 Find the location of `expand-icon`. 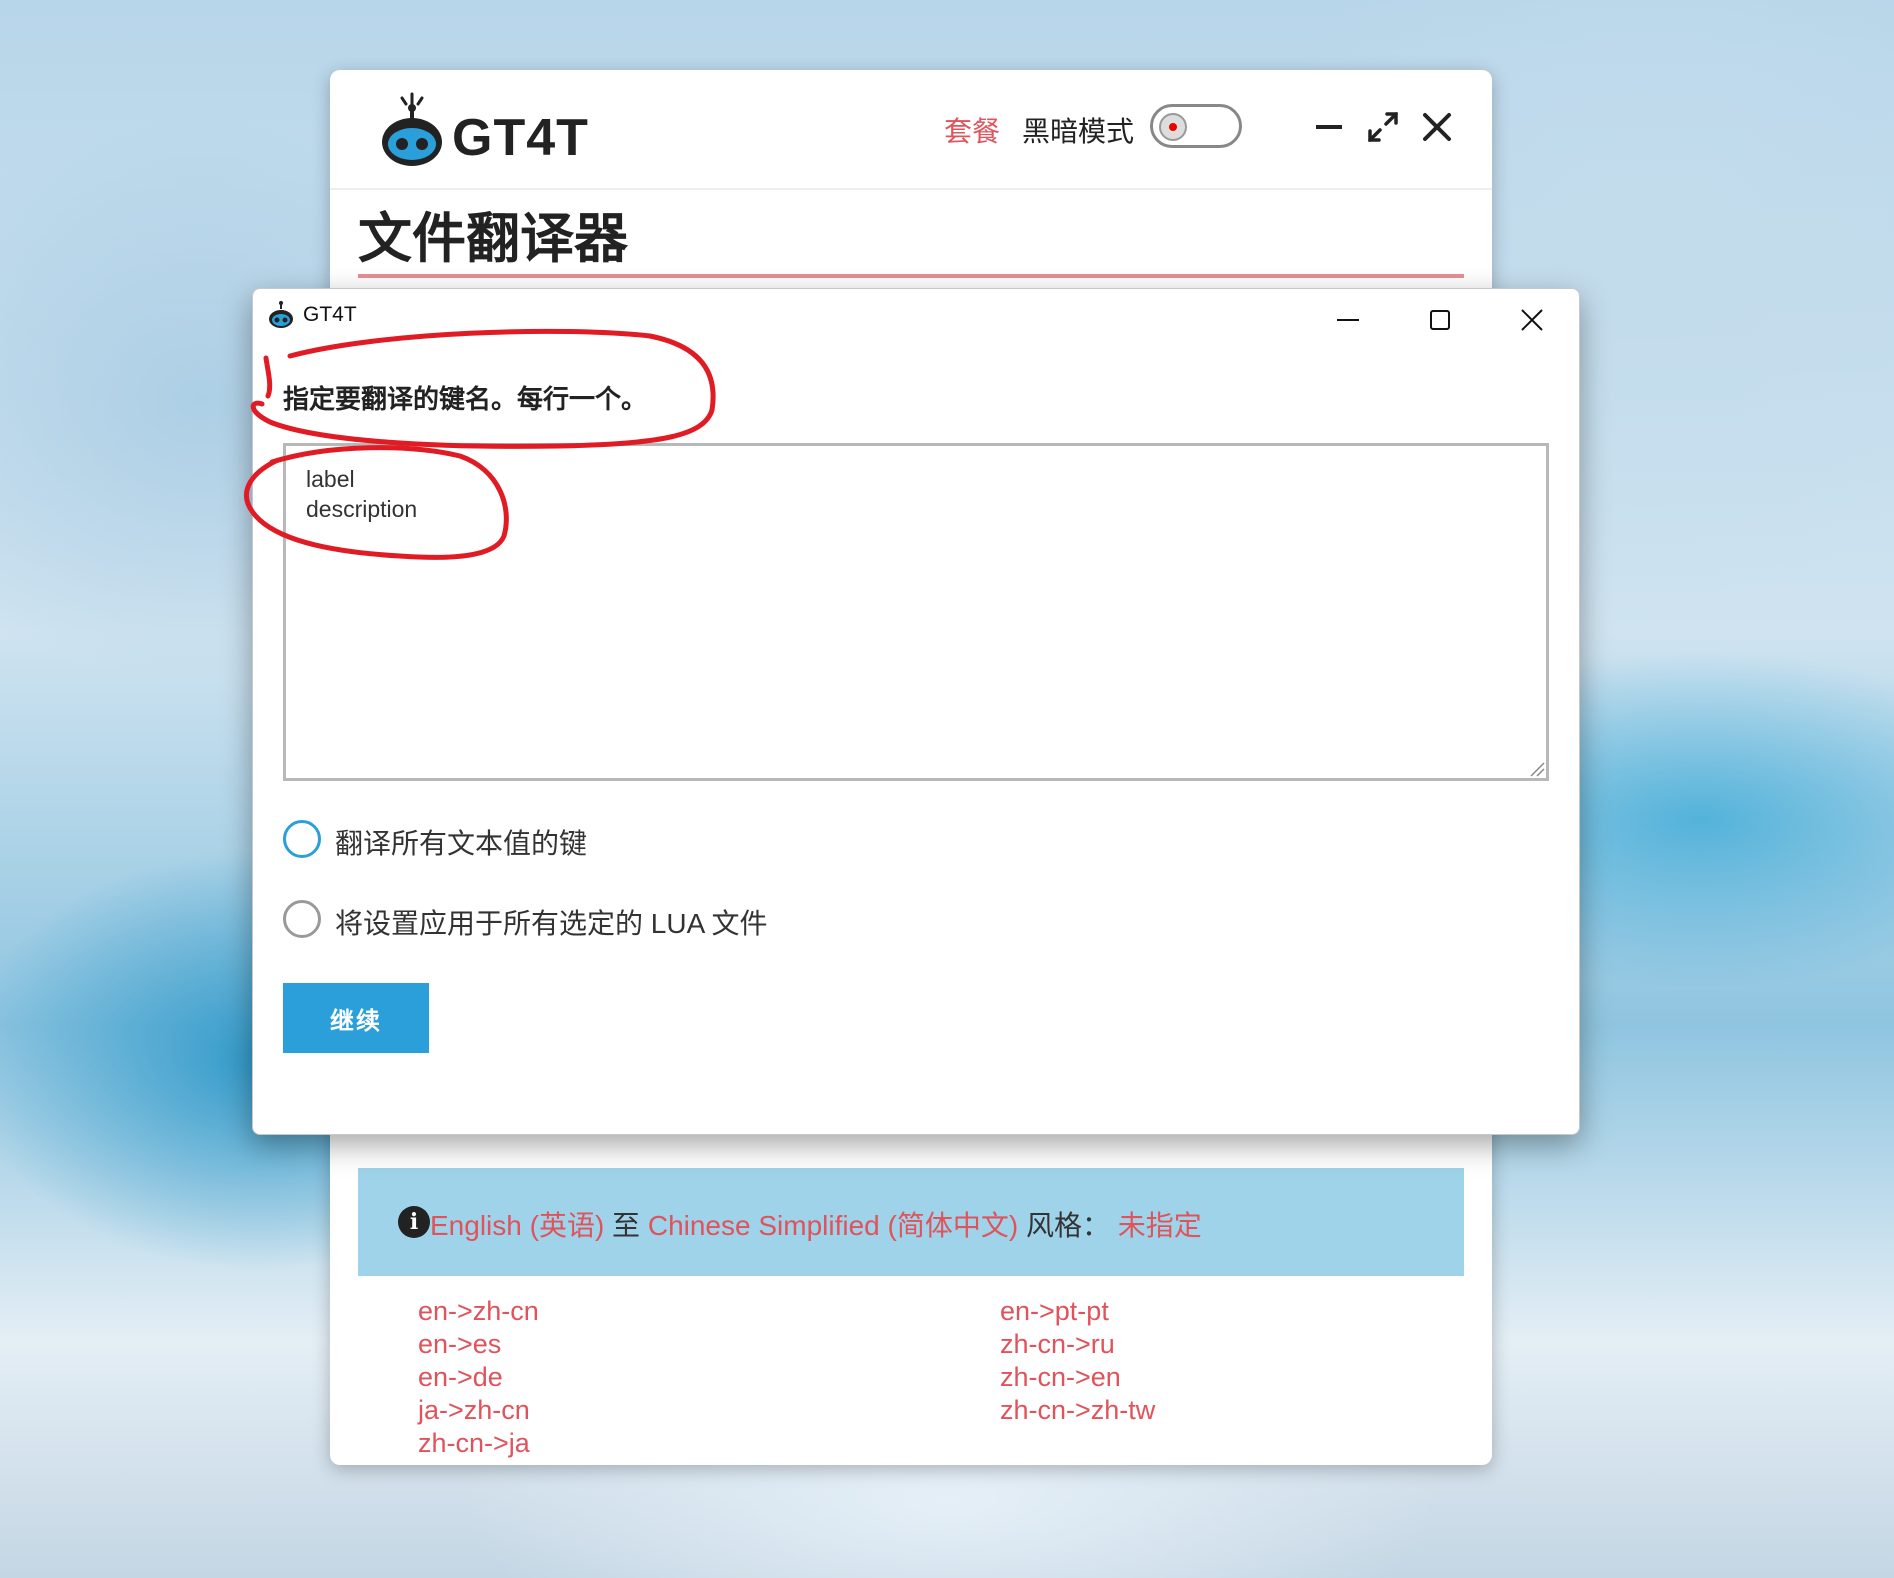

expand-icon is located at coordinates (1383, 127).